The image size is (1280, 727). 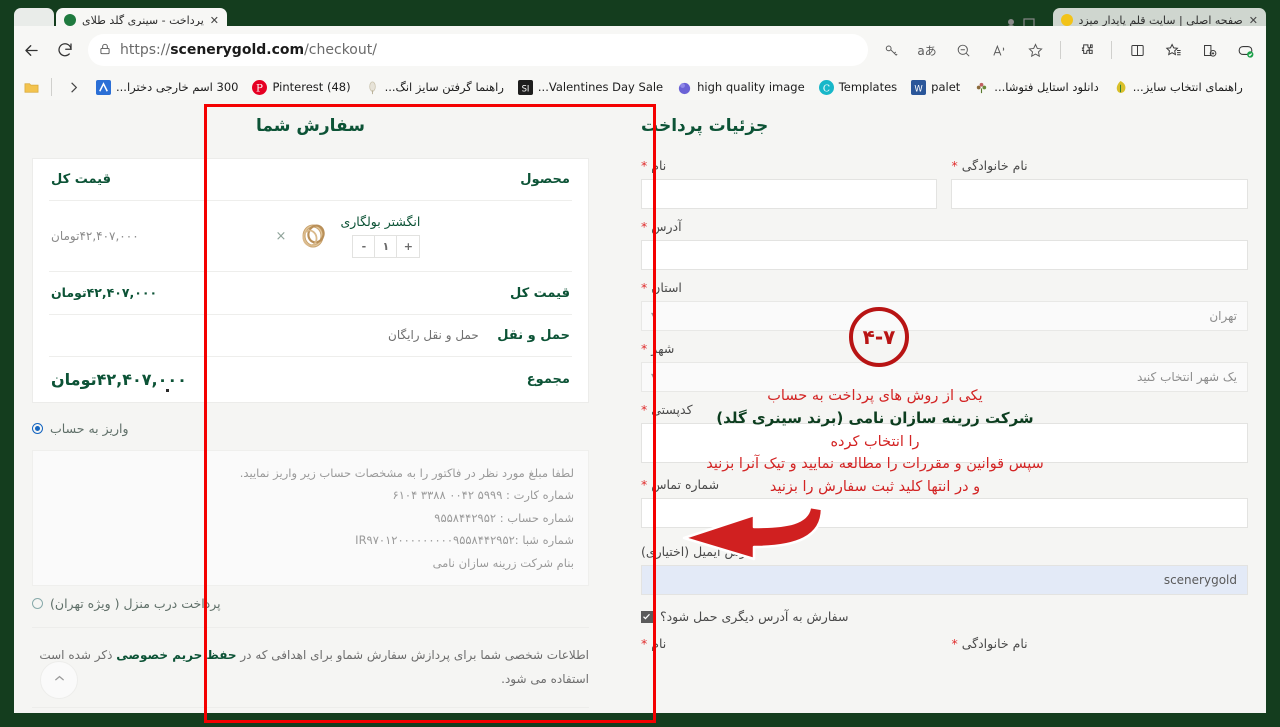 What do you see at coordinates (1137, 50) in the screenshot?
I see `split-screen-icon` at bounding box center [1137, 50].